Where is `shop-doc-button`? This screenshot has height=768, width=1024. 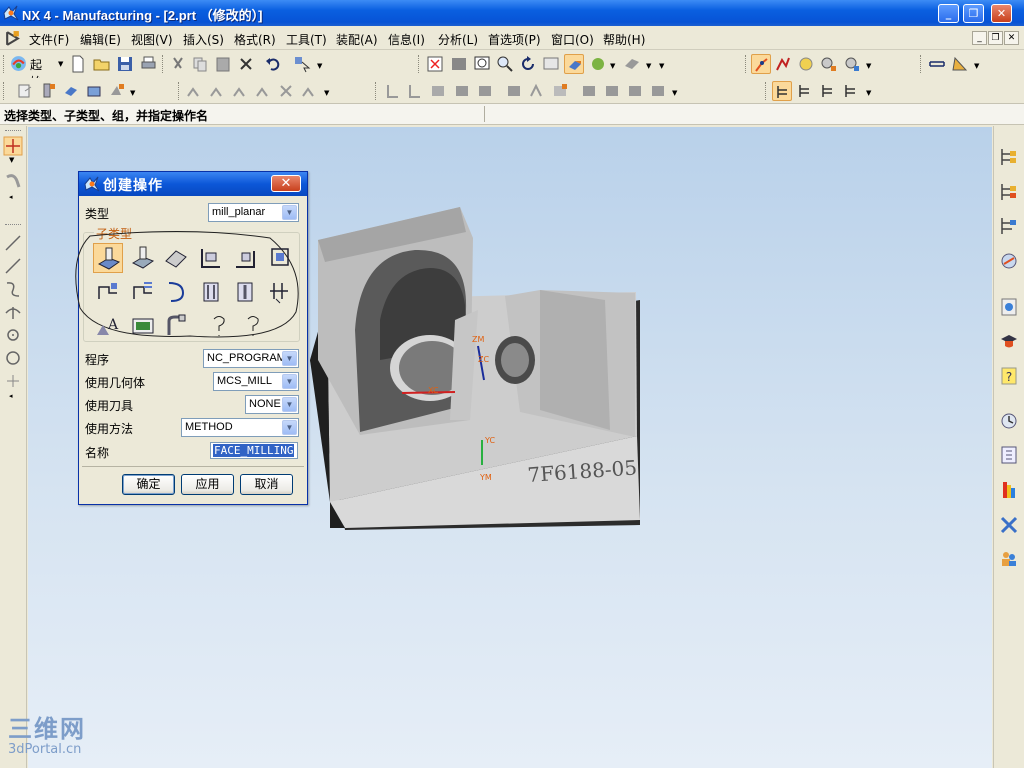
shop-doc-button is located at coordinates (852, 64).